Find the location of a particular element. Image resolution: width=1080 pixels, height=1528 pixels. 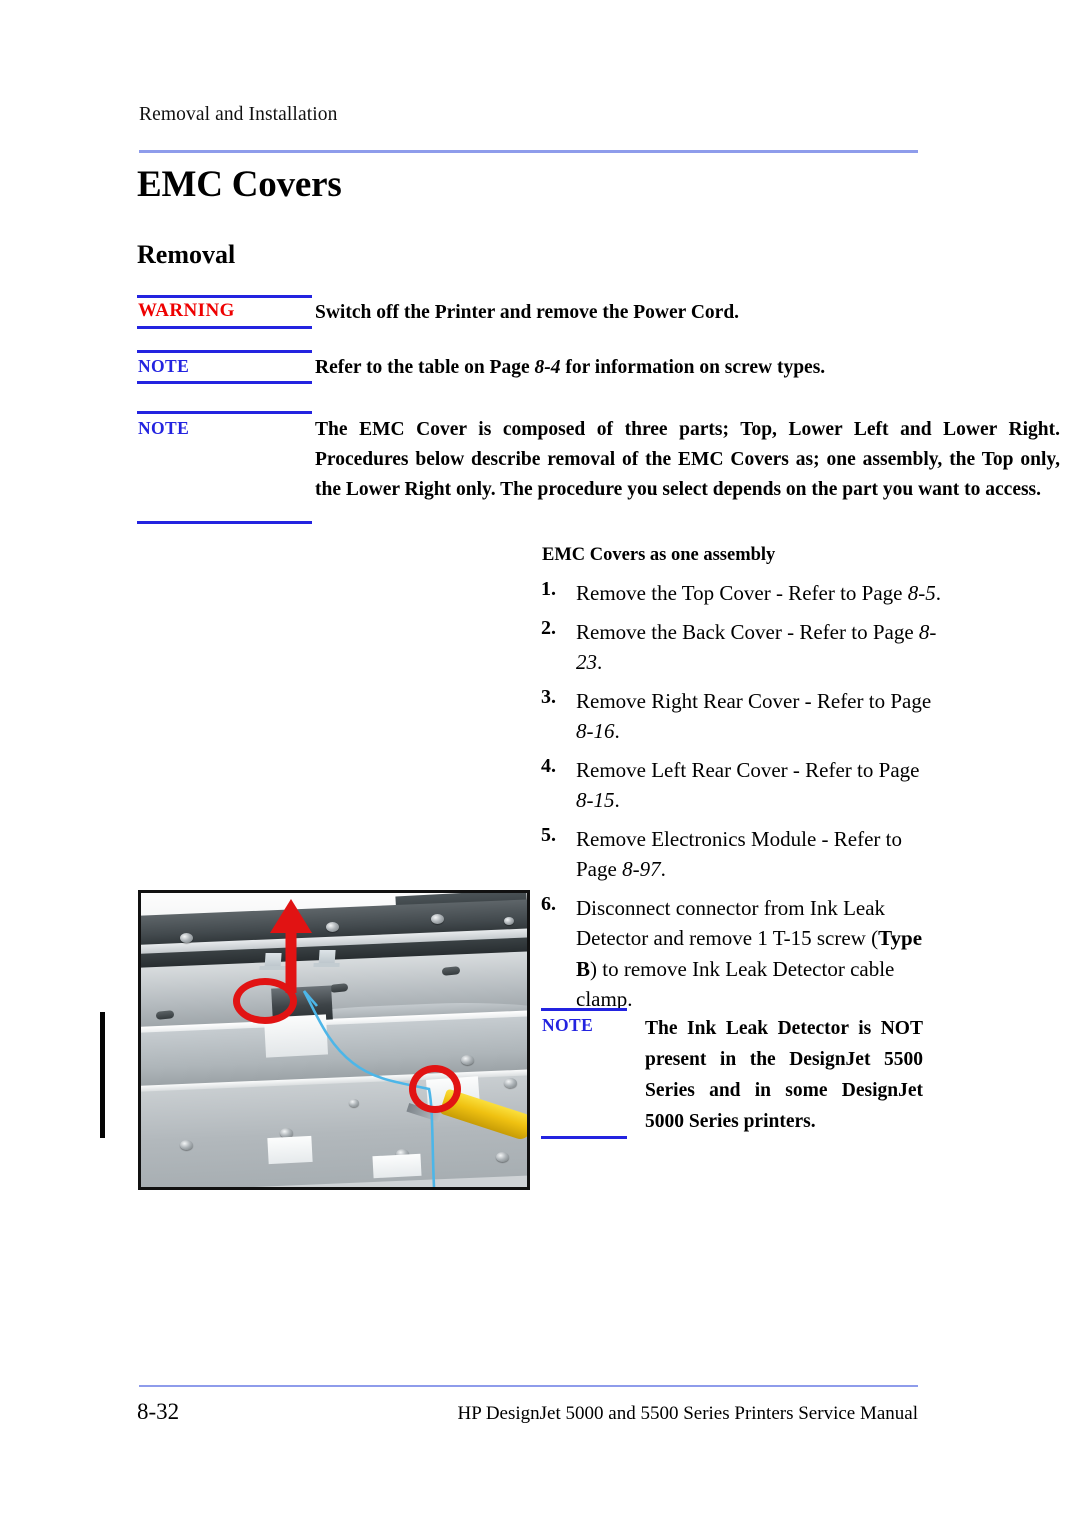

note3-rule-top is located at coordinates (584, 1009).